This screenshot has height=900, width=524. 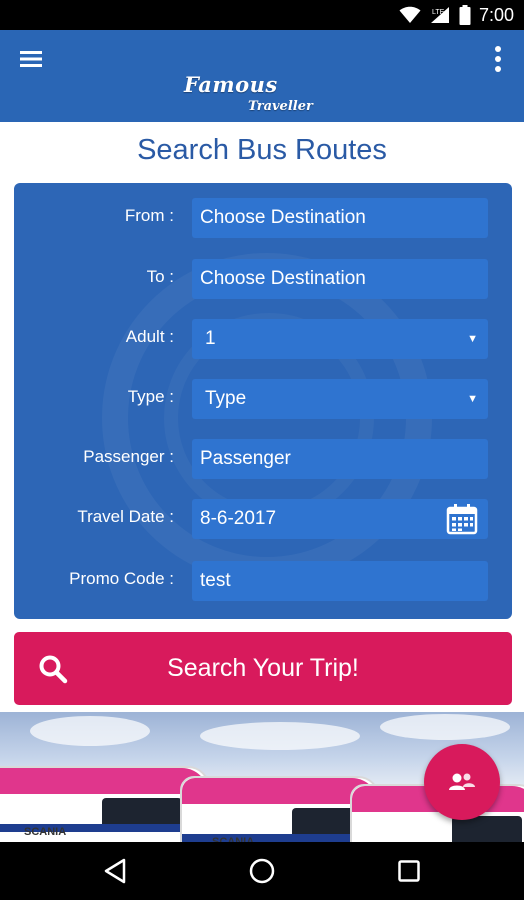 I want to click on signal-icon: LTE, so click(x=439, y=15).